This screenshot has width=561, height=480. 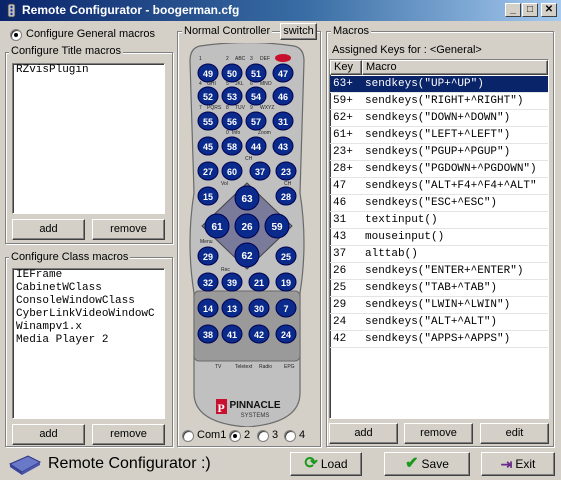 What do you see at coordinates (439, 288) in the screenshot?
I see `macro-table-row: 25 sendkeys("TAB+^TAB")` at bounding box center [439, 288].